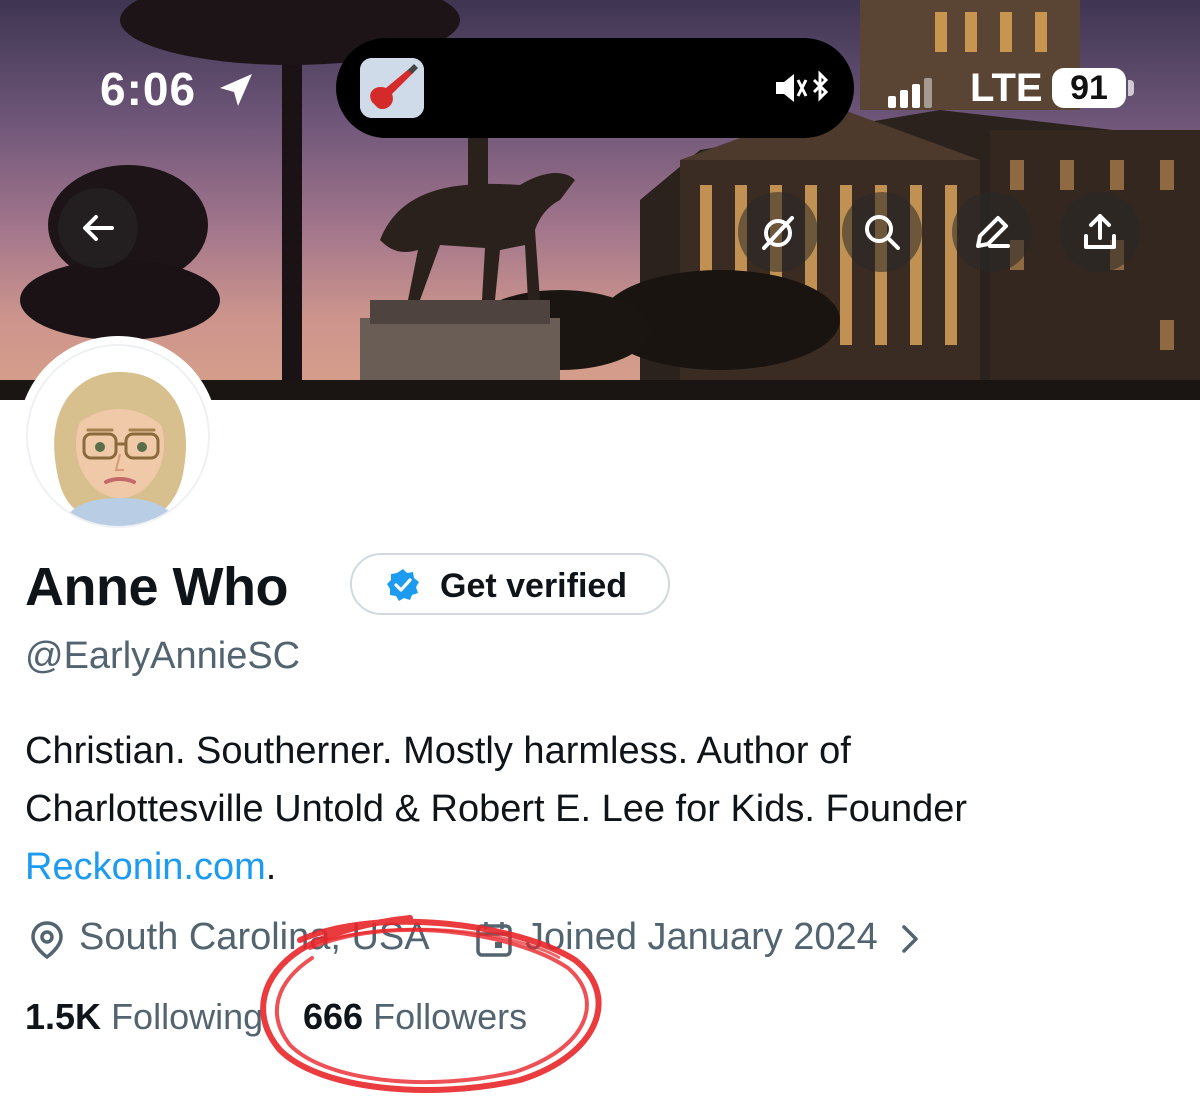 This screenshot has height=1102, width=1200. Describe the element at coordinates (148, 89) in the screenshot. I see `status-time: 6:06` at that location.